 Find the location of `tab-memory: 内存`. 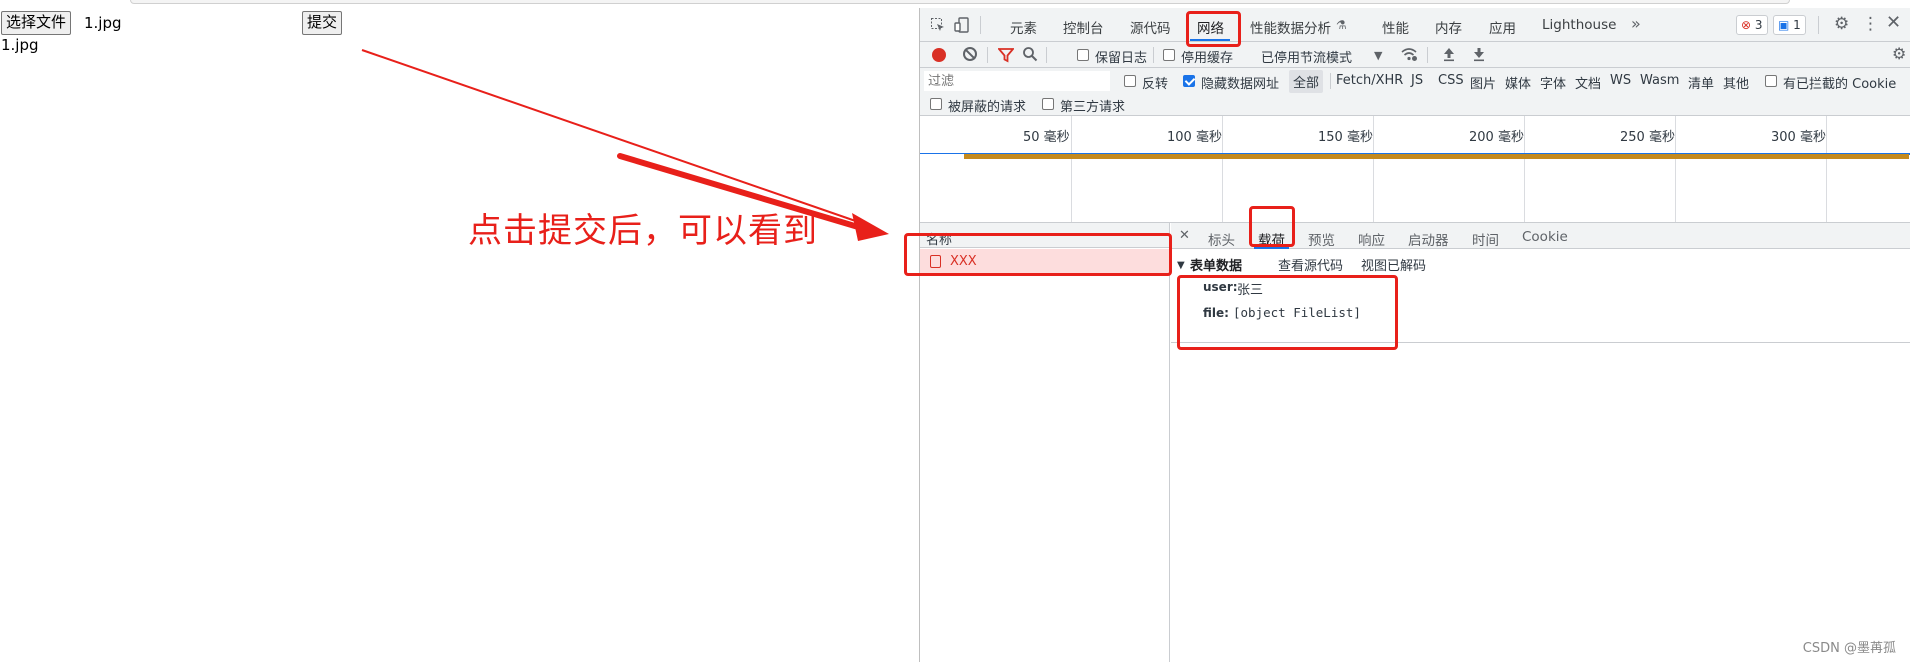

tab-memory: 内存 is located at coordinates (1448, 27).